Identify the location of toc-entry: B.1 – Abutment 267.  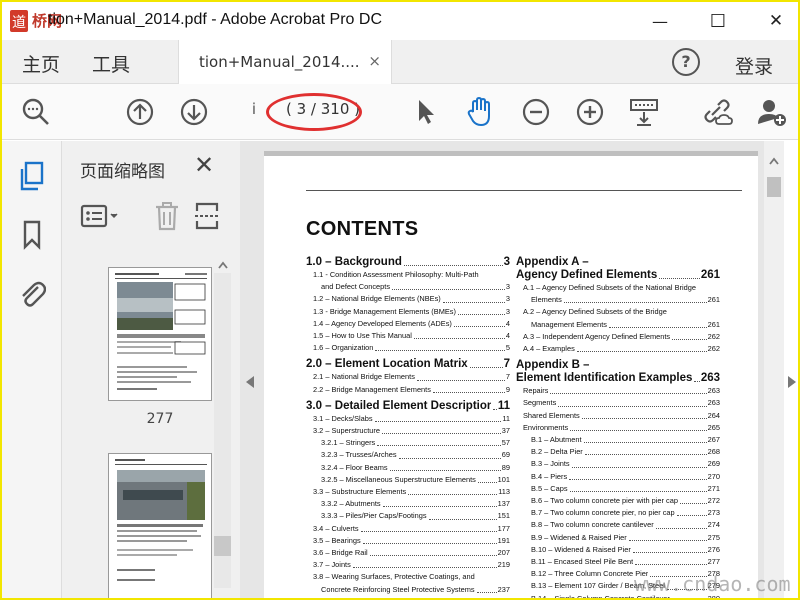
(618, 440).